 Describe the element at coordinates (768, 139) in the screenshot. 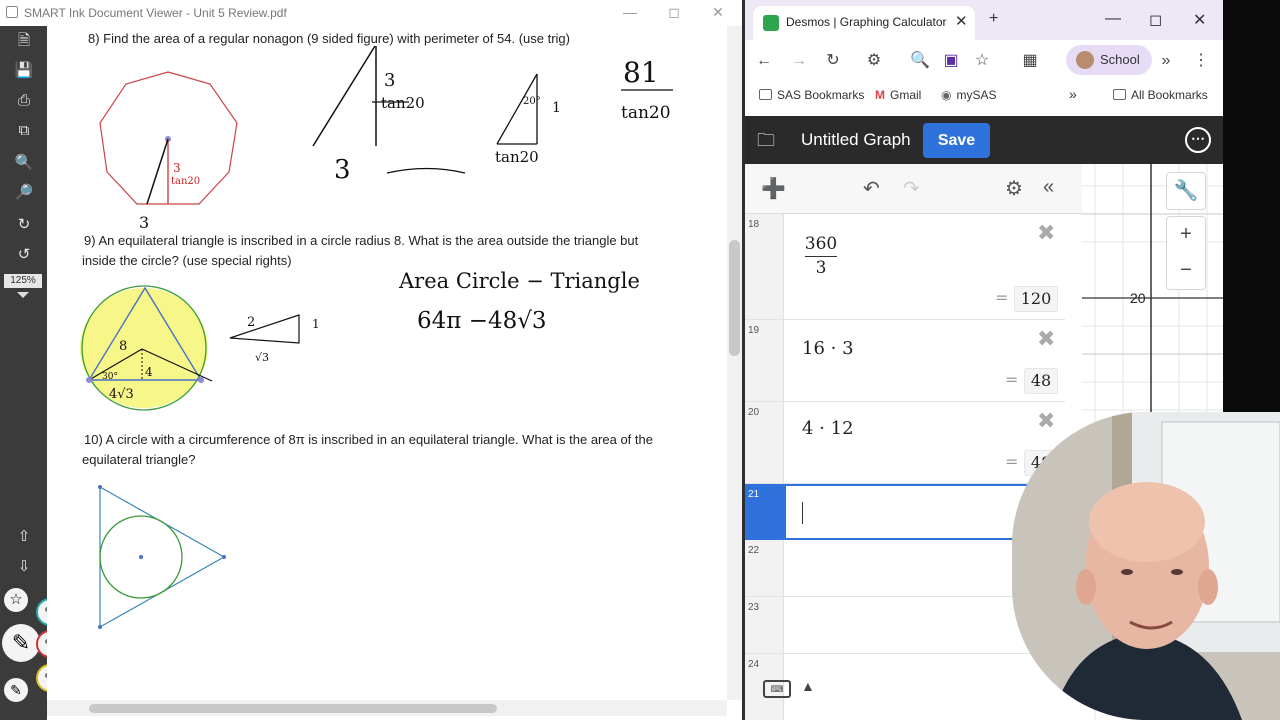

I see `open-graph-folder-icon: 🗀` at that location.